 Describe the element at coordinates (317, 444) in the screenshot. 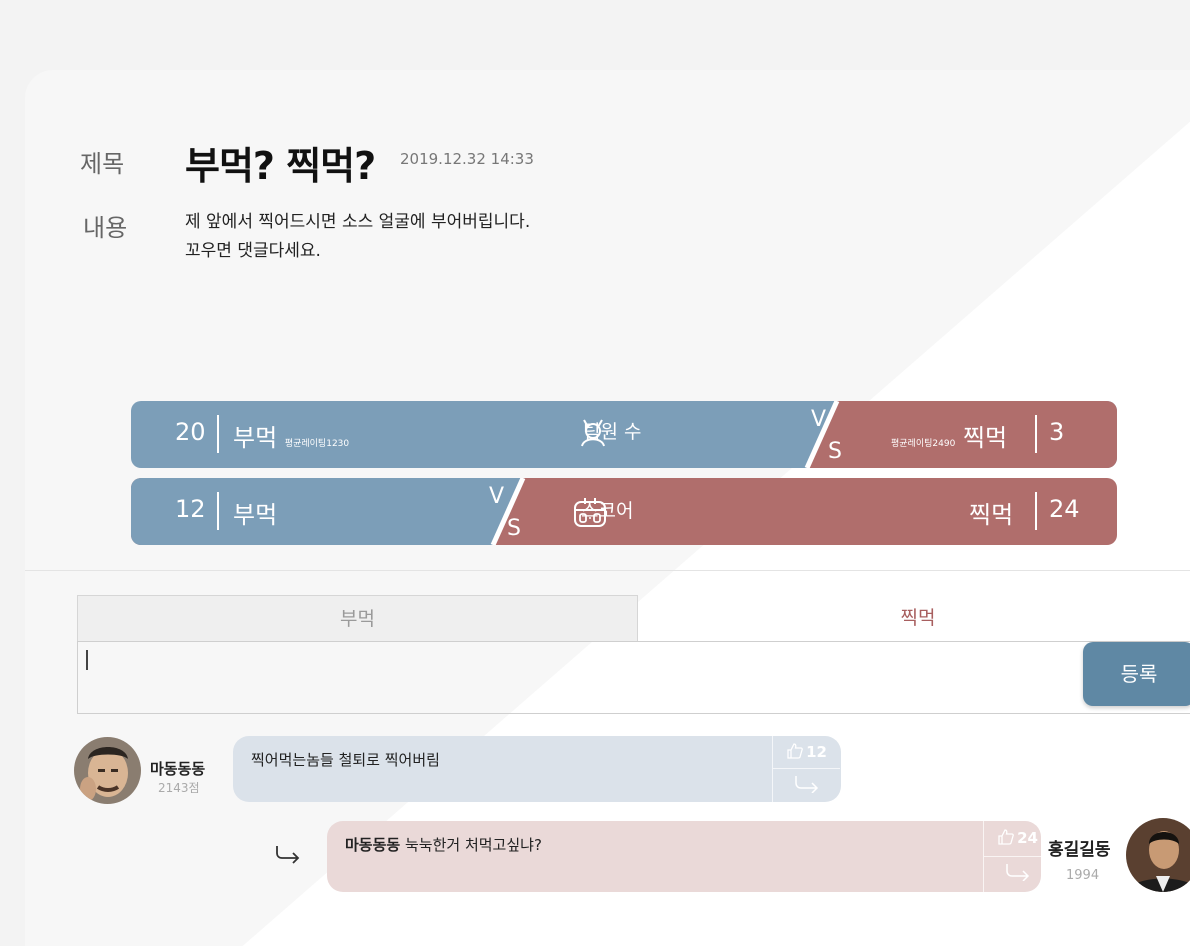

I see `blue-team-rating: 평균레이팅1230` at that location.